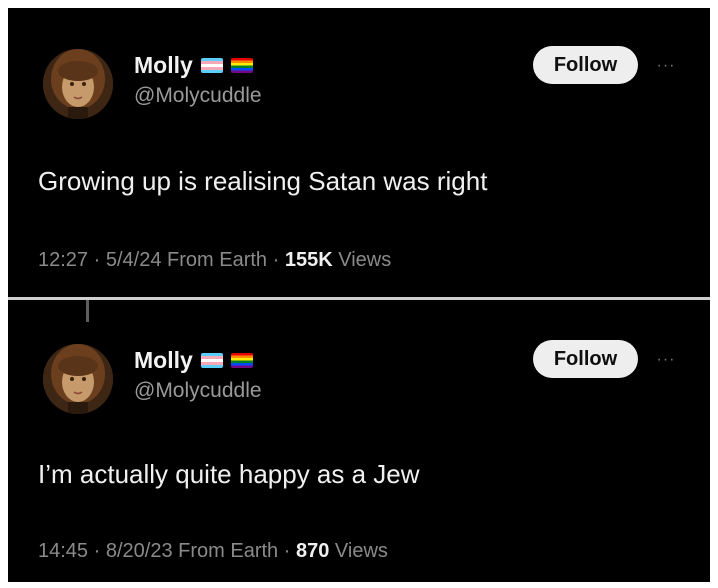  I want to click on views-count: 155K, so click(309, 260).